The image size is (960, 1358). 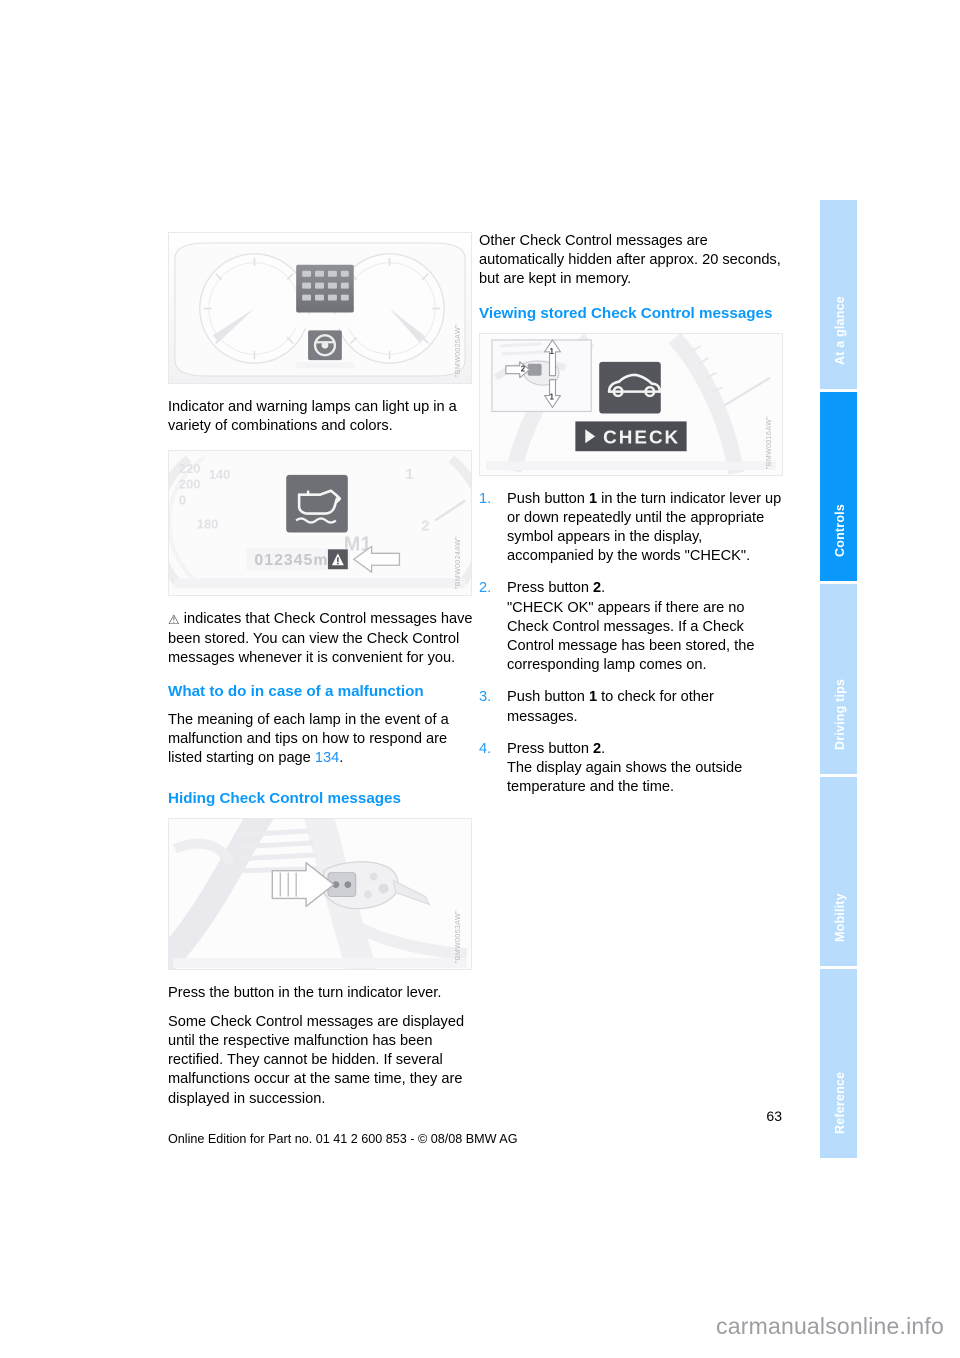 I want to click on step-number: 4., so click(x=485, y=748).